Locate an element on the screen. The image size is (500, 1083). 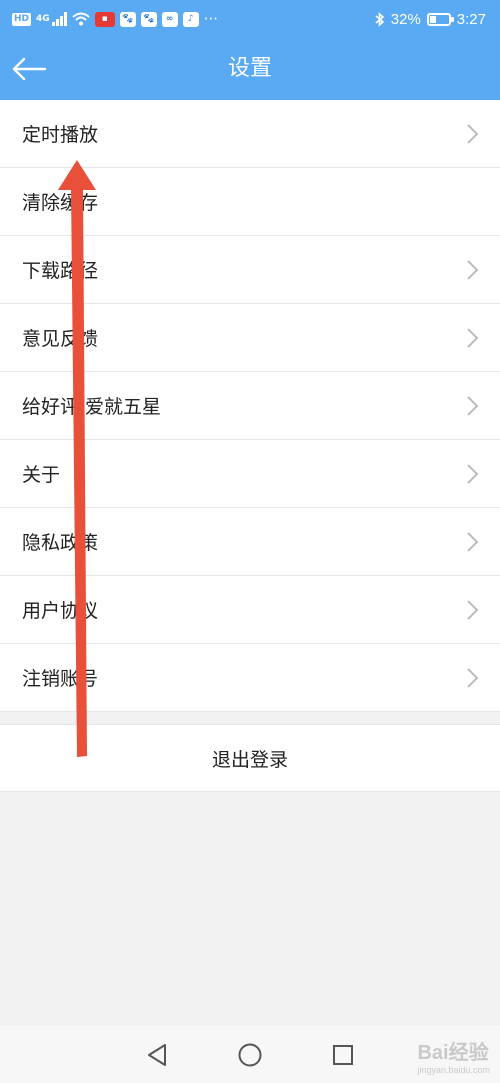
hd-indicator: HD is located at coordinates (22, 19).